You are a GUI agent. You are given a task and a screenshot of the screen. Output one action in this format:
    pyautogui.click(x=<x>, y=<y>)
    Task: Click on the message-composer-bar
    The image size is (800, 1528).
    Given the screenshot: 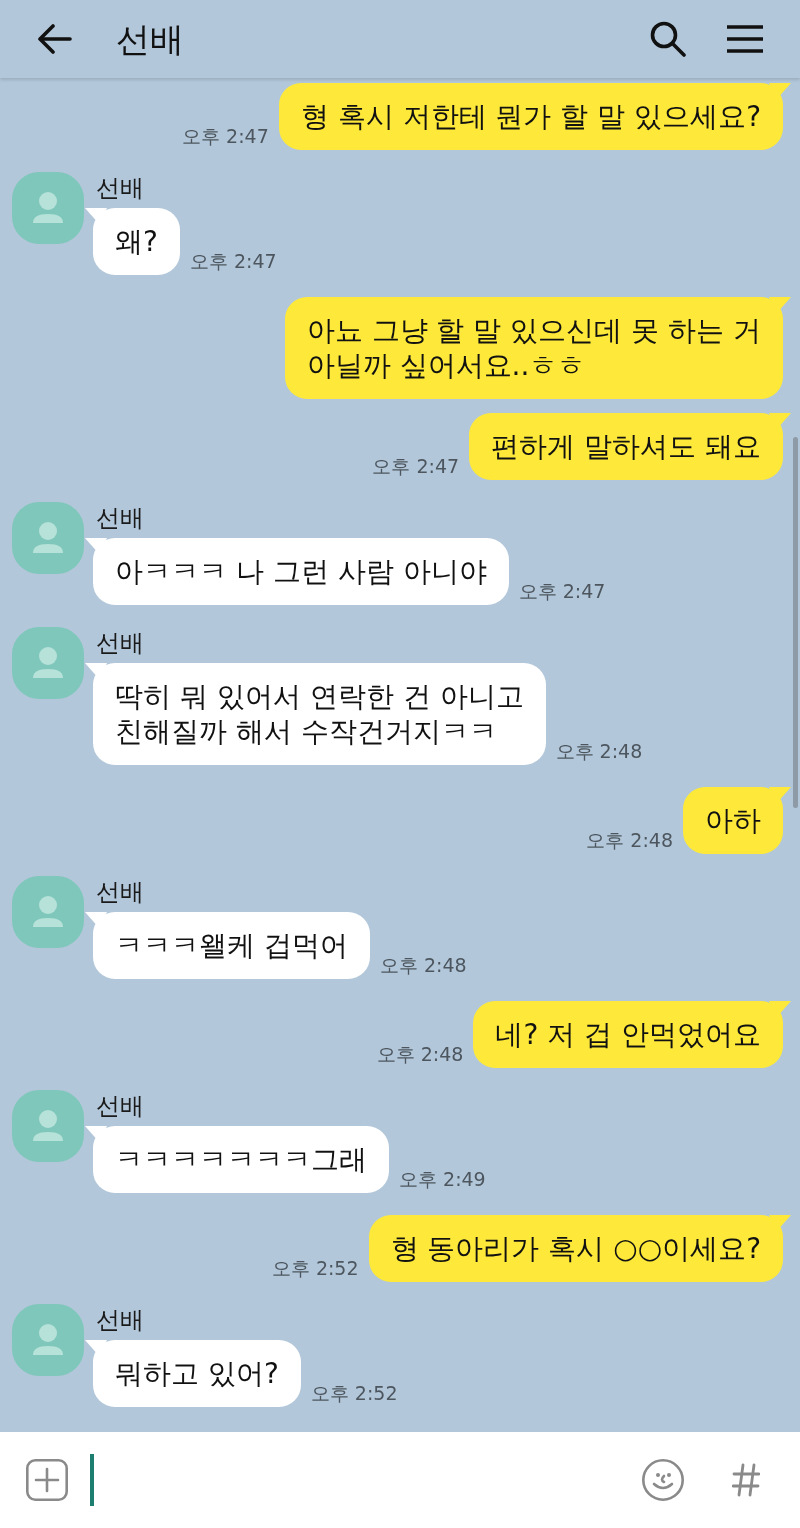 What is the action you would take?
    pyautogui.click(x=400, y=1480)
    